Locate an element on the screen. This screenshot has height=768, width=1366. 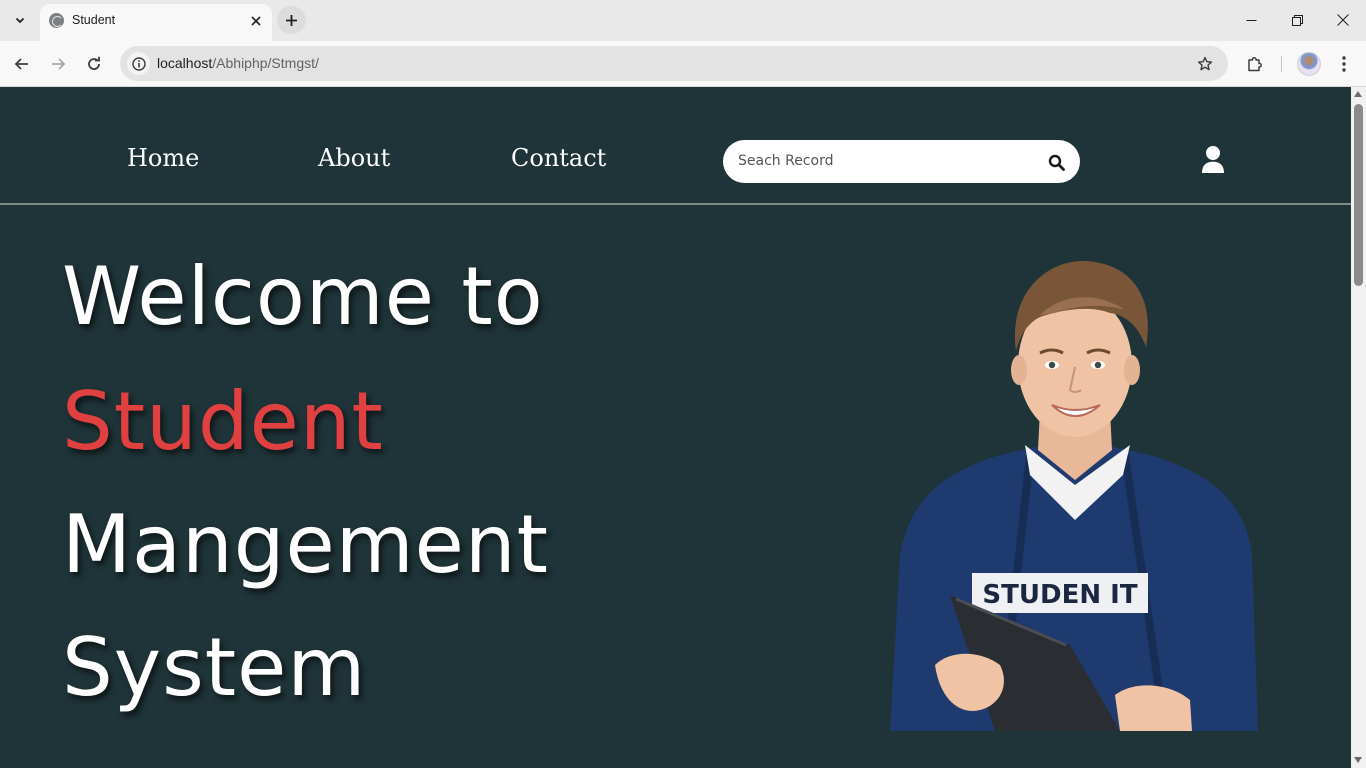
browser-menu-button is located at coordinates (1344, 64).